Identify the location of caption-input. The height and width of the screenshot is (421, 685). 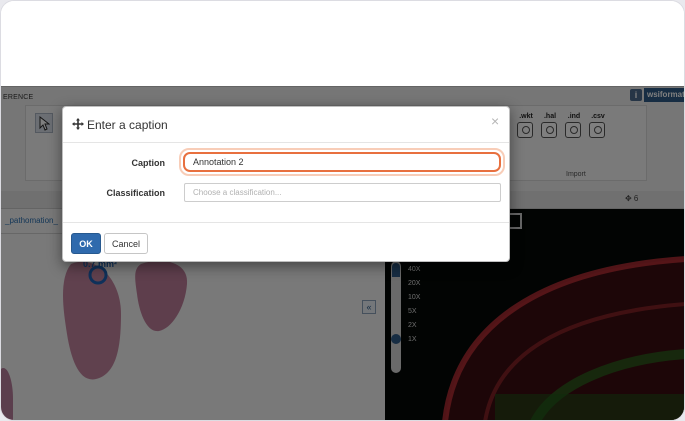
(342, 162).